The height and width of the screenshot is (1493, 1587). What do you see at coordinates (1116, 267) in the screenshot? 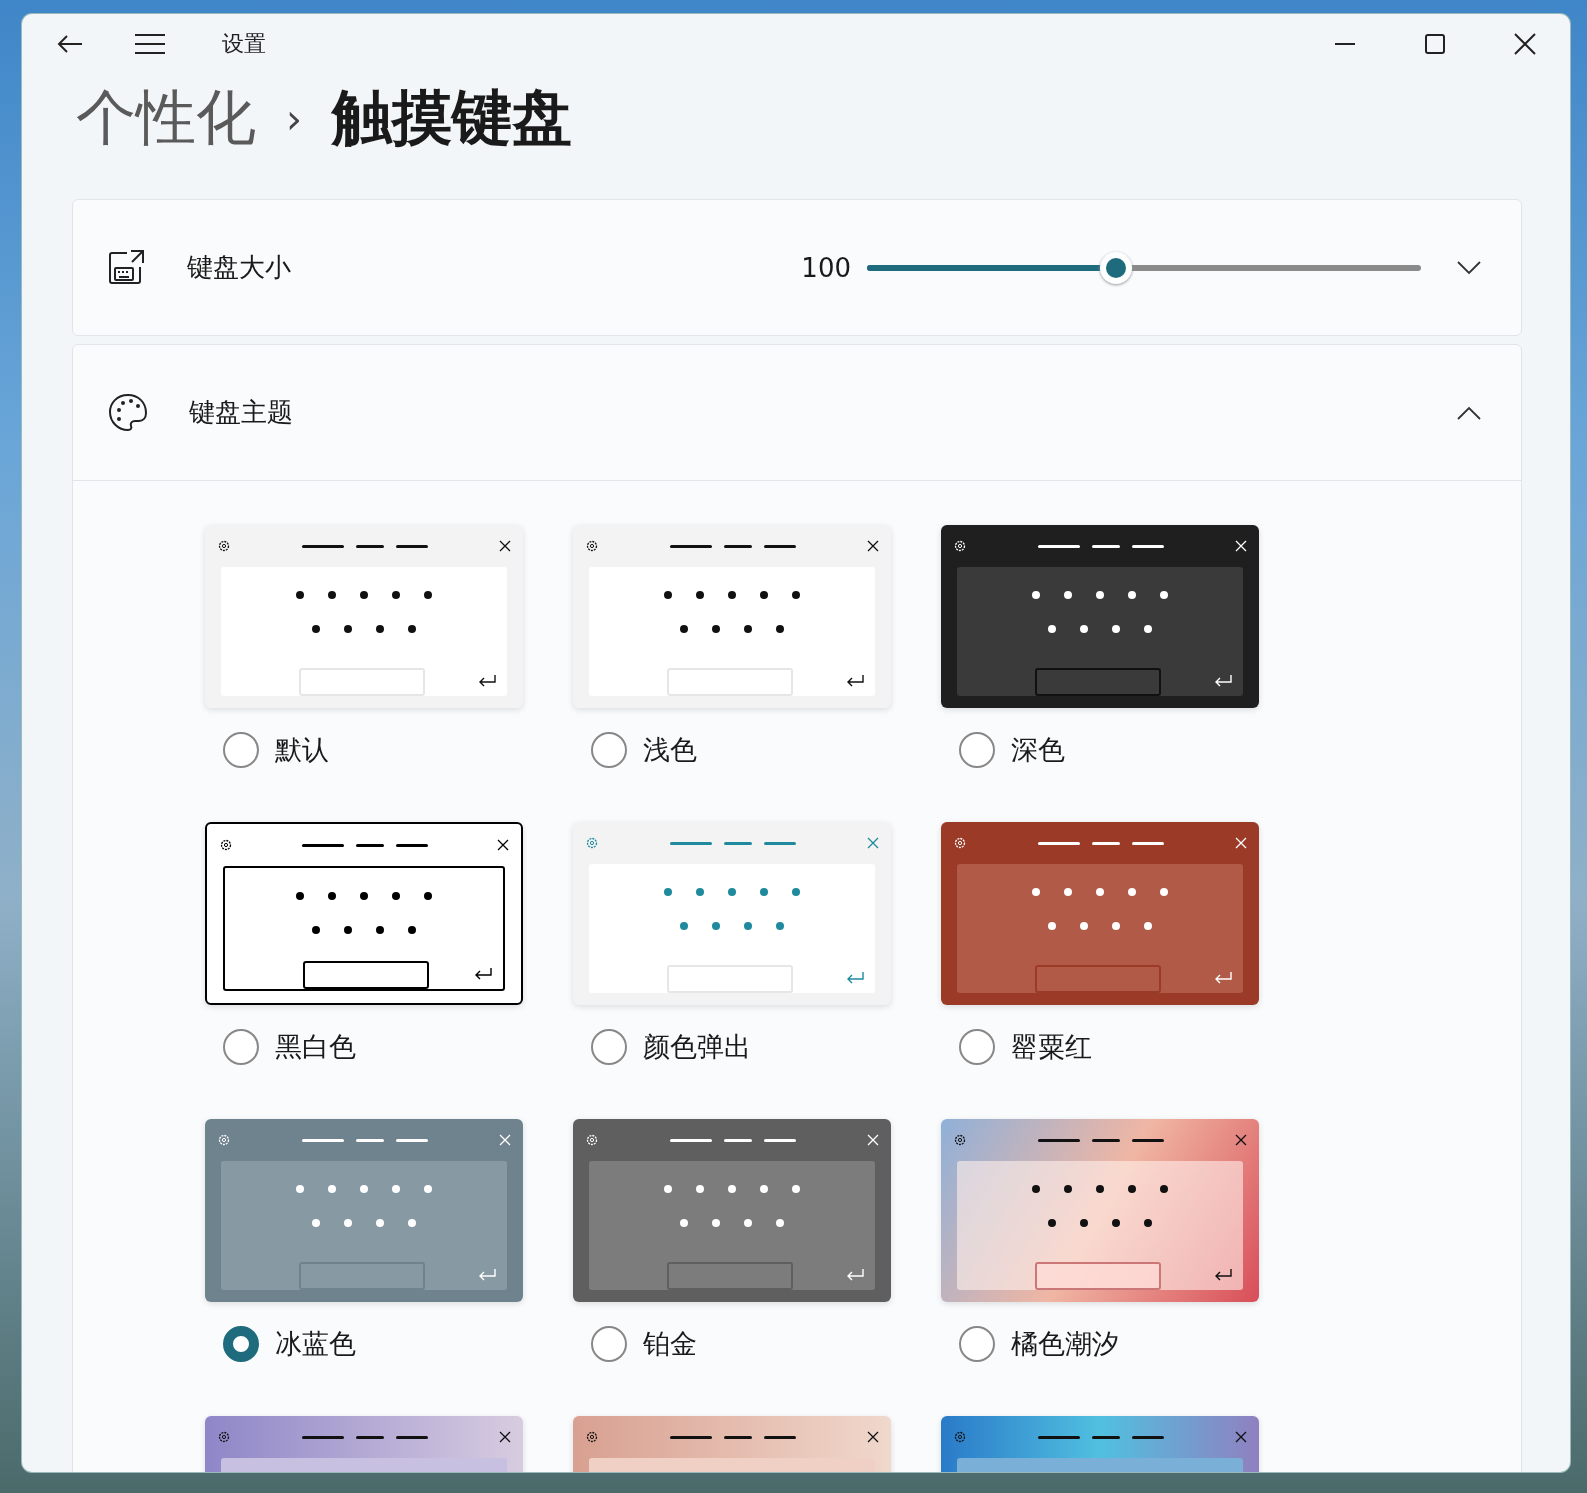
I see `slider-thumb` at bounding box center [1116, 267].